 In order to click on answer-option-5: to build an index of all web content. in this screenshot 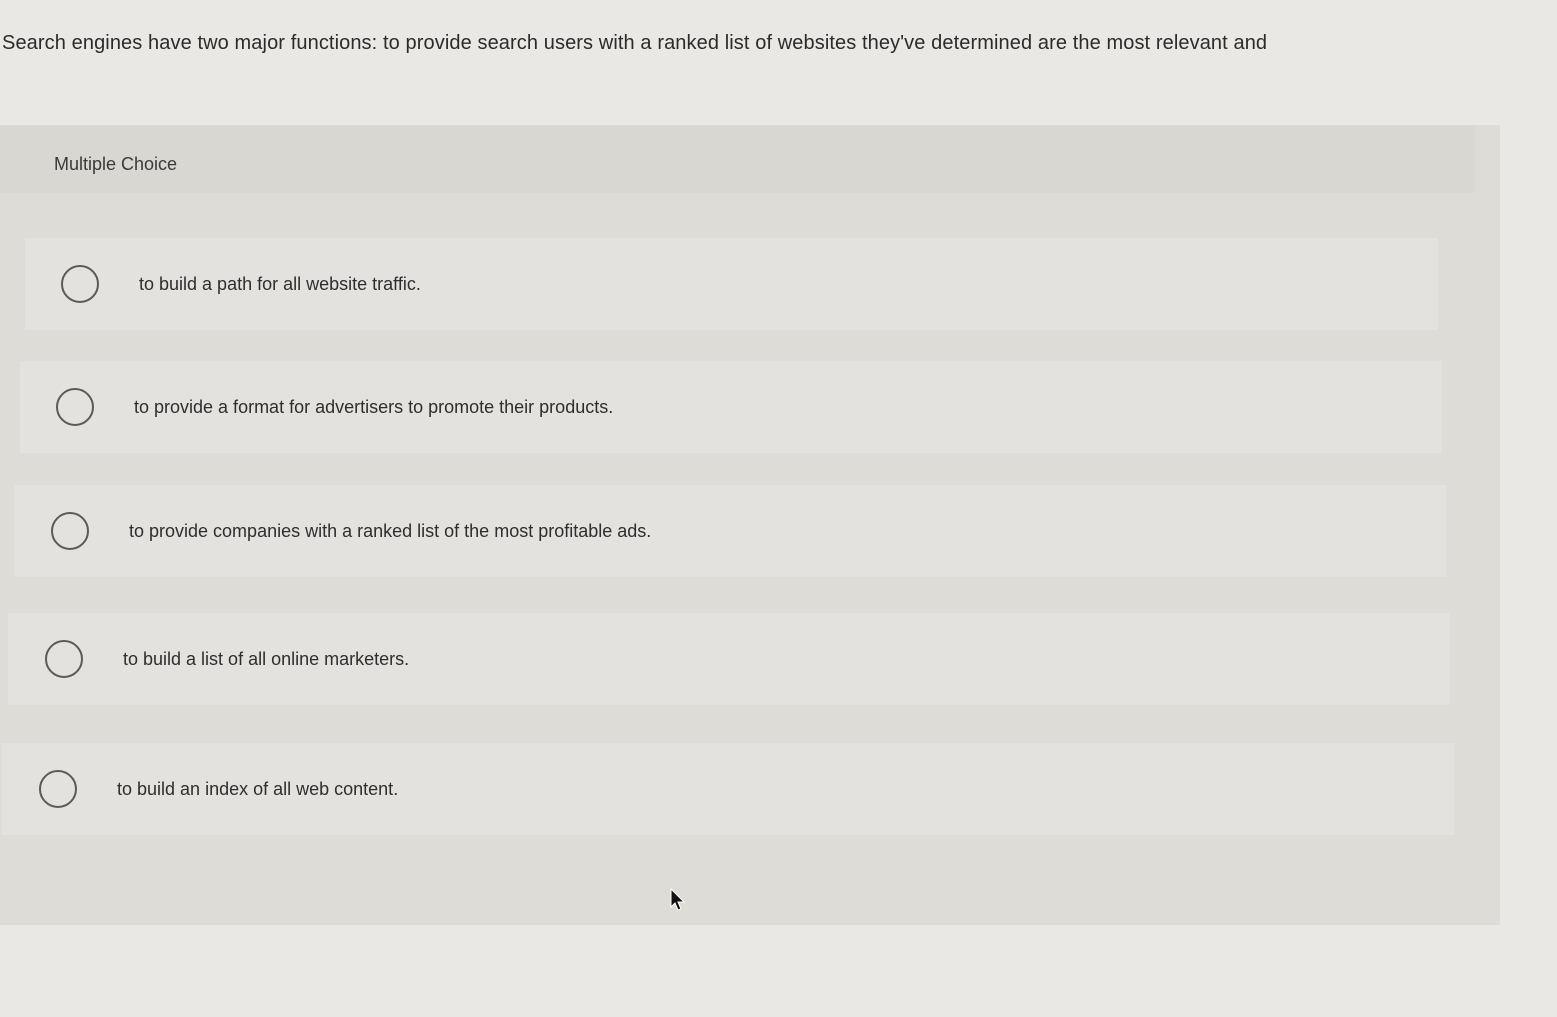, I will do `click(728, 789)`.